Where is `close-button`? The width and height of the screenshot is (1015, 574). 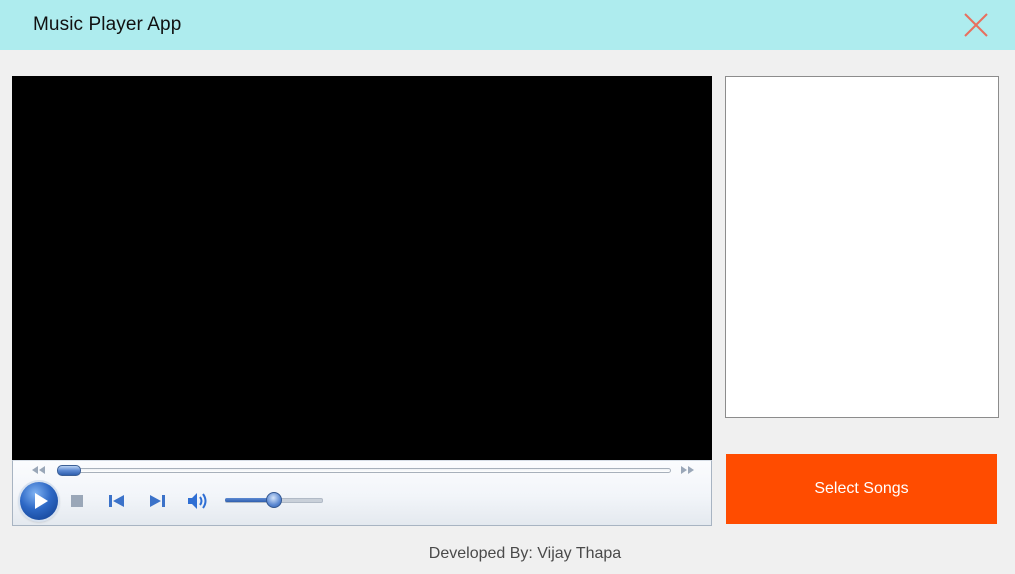
close-button is located at coordinates (976, 25).